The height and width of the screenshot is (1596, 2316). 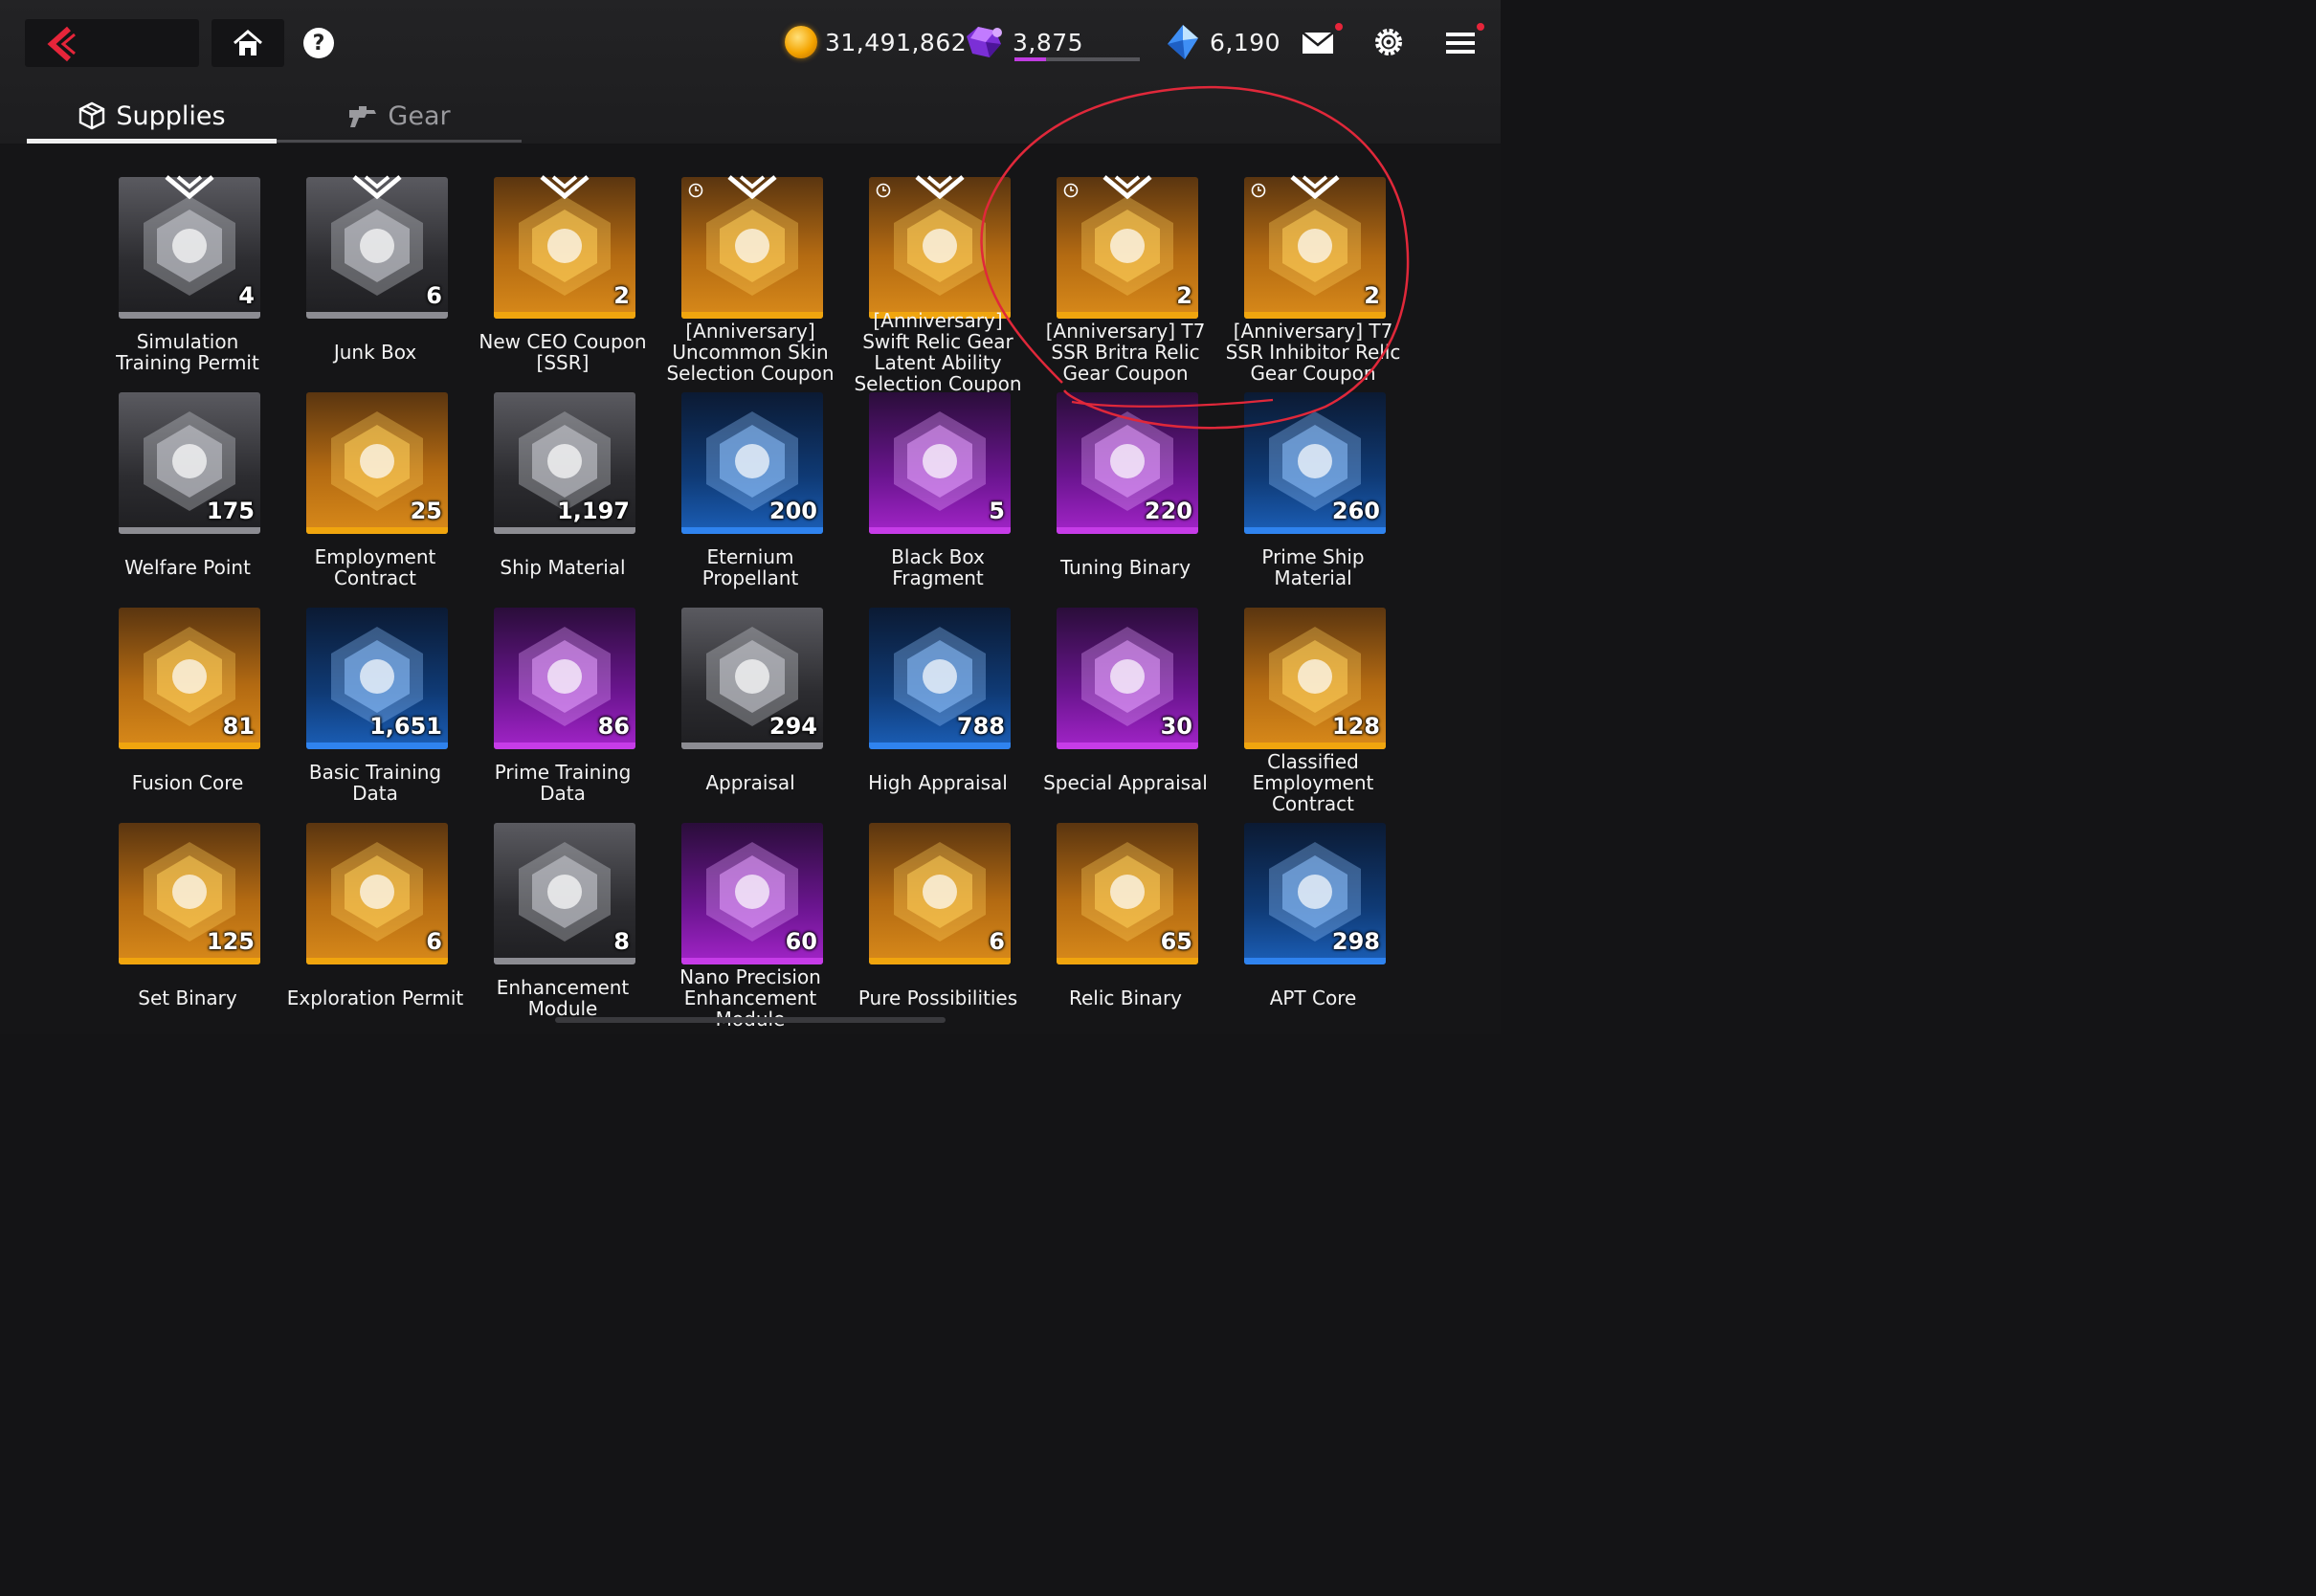 I want to click on inventory-item-high-appraisal: 788 High Appraisal, so click(x=938, y=683).